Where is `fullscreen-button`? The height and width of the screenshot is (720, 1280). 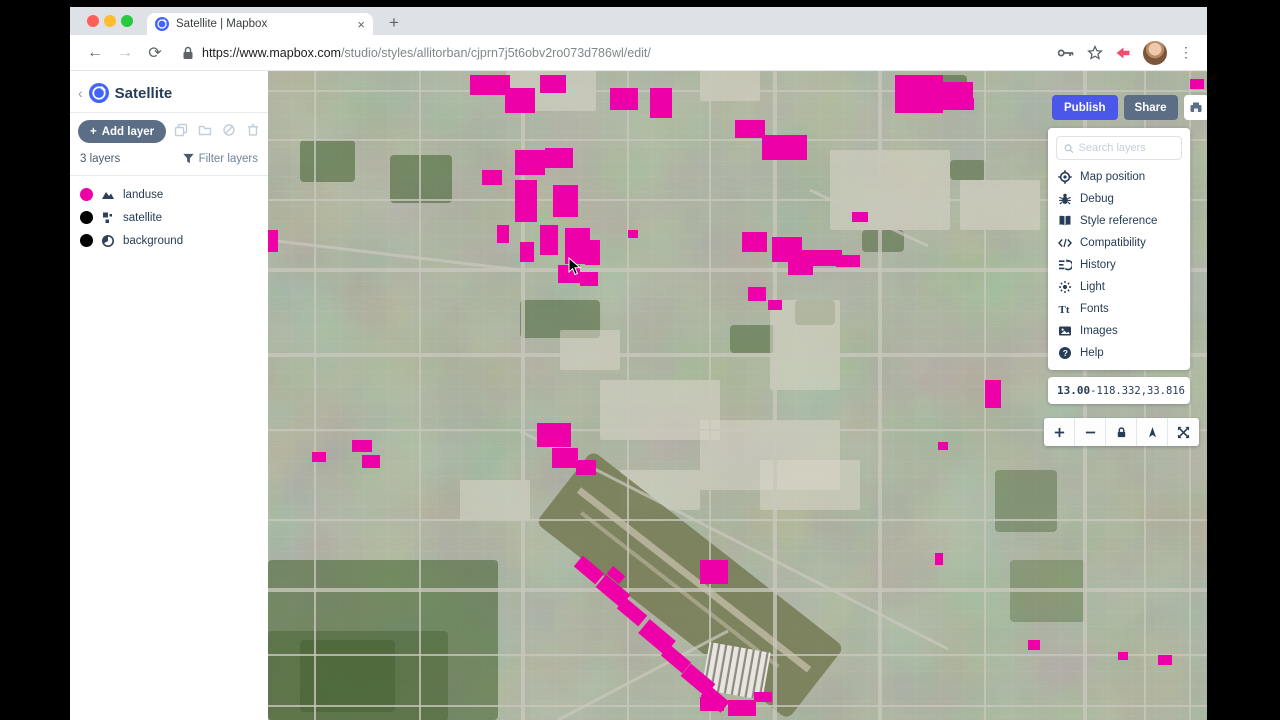 fullscreen-button is located at coordinates (1183, 432).